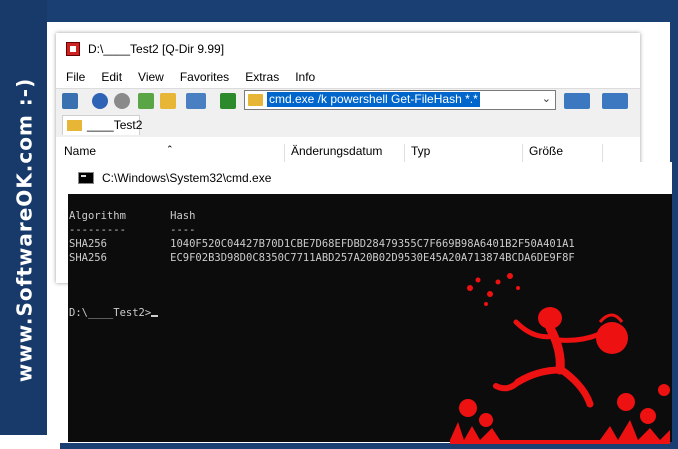 The image size is (678, 449). Describe the element at coordinates (196, 101) in the screenshot. I see `view-mode-icon` at that location.